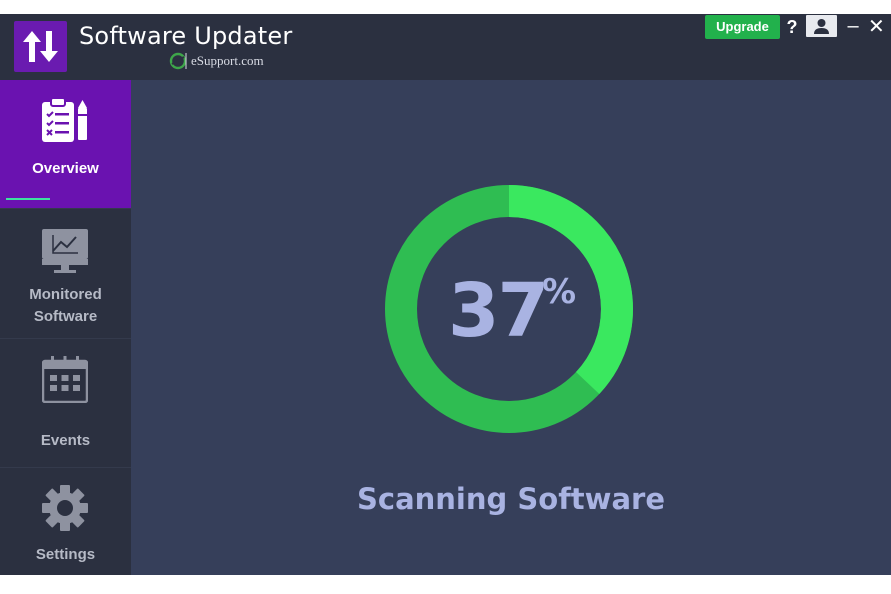 This screenshot has width=891, height=594. What do you see at coordinates (511, 499) in the screenshot?
I see `scan-status-text: Scanning Software` at bounding box center [511, 499].